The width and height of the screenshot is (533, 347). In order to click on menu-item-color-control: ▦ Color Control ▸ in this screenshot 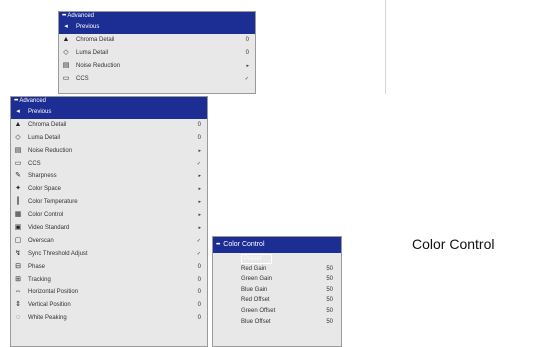, I will do `click(109, 215)`.